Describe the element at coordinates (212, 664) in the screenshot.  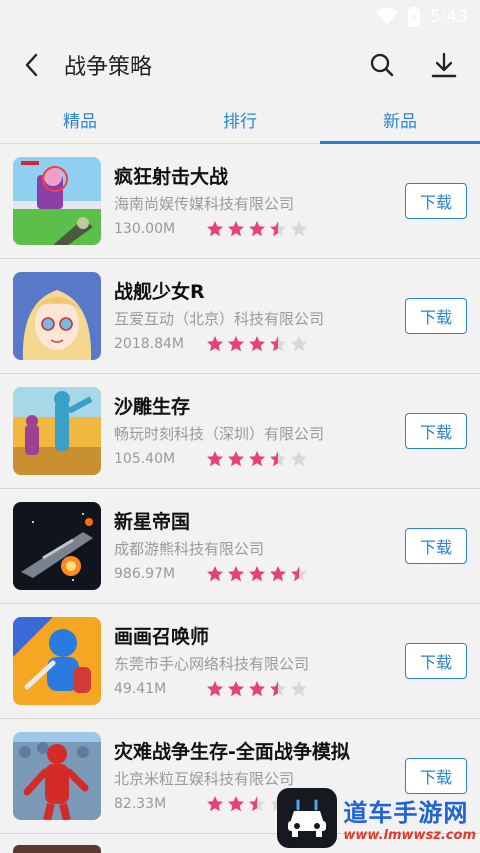
I see `app-company: 东莞市手心网络科技有限公司` at that location.